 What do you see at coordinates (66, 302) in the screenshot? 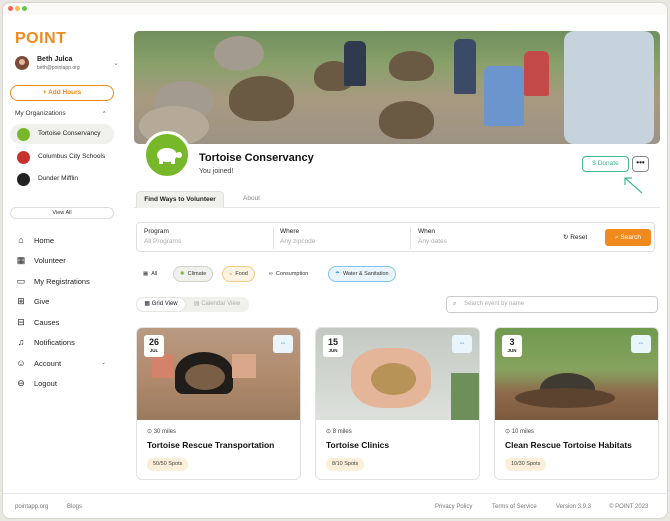
I see `nav-give: ⊞ Give` at bounding box center [66, 302].